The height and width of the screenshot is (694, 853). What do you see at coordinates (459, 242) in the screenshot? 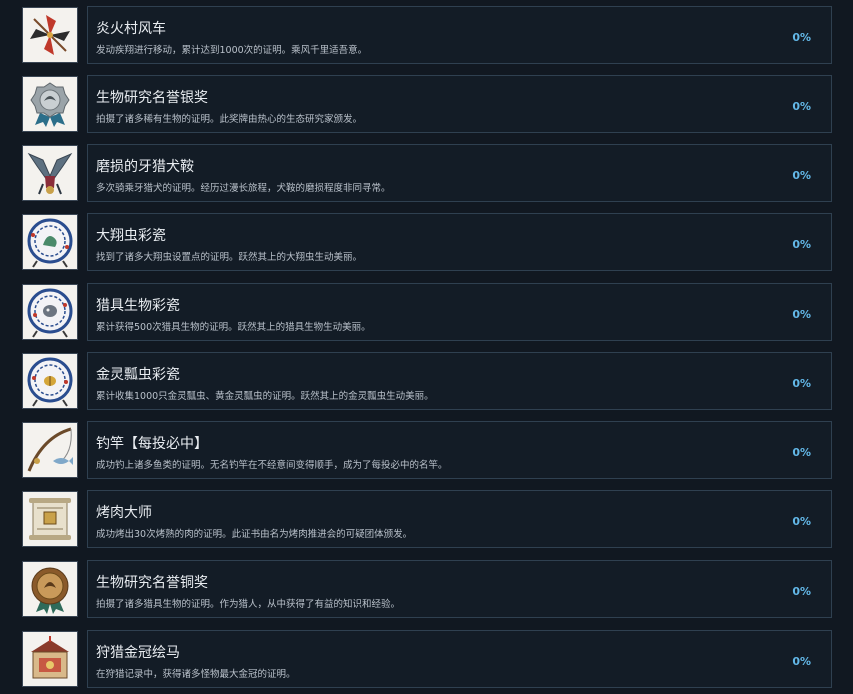
I see `achievement-card: 大翔虫彩瓷 找到了诸多大翔虫设置点的证明。跃然其上的大翔虫生动美丽。 0%` at bounding box center [459, 242].